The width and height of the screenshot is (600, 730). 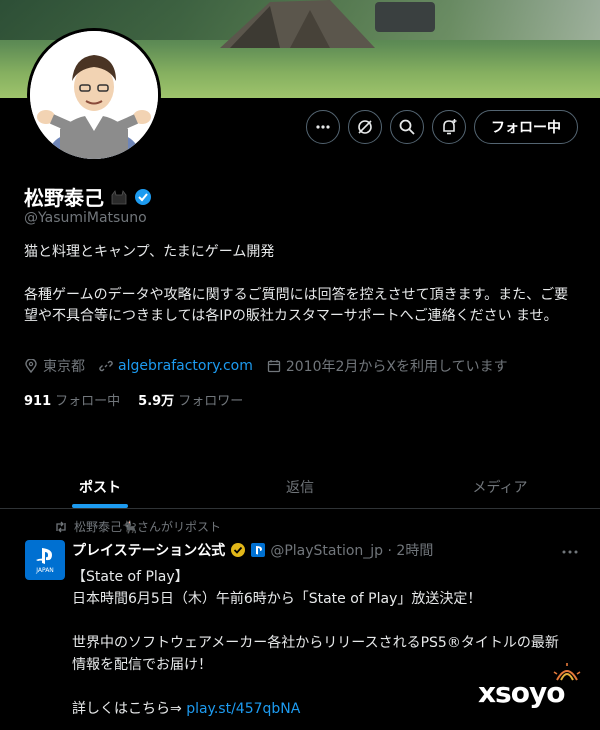 What do you see at coordinates (142, 665) in the screenshot?
I see `post-line-4: 情報を配信でお届け！` at bounding box center [142, 665].